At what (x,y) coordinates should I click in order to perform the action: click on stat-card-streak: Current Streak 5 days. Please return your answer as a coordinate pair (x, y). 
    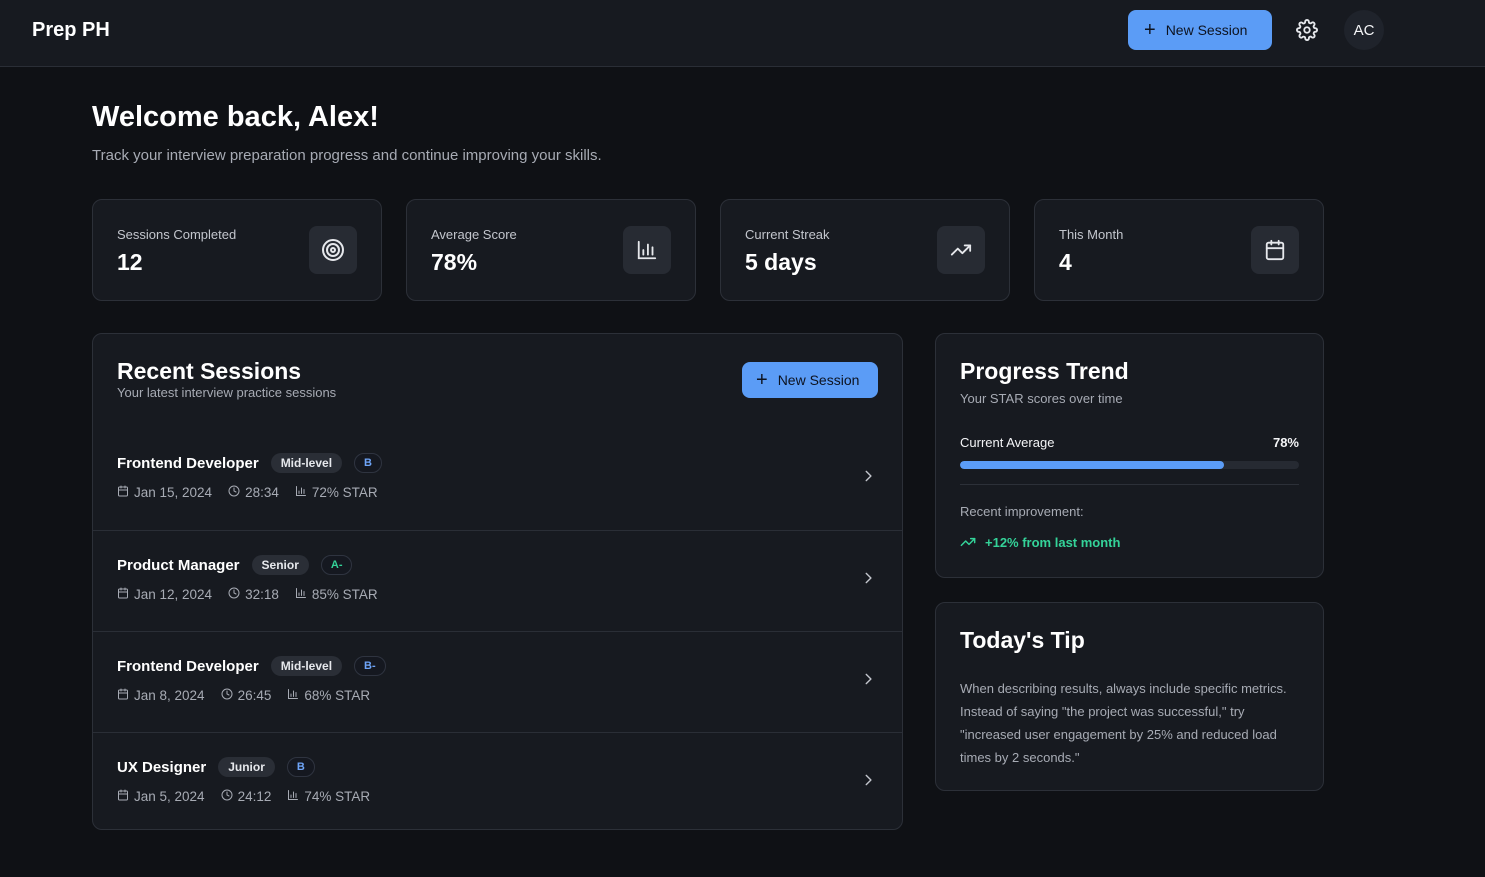
    Looking at the image, I should click on (865, 250).